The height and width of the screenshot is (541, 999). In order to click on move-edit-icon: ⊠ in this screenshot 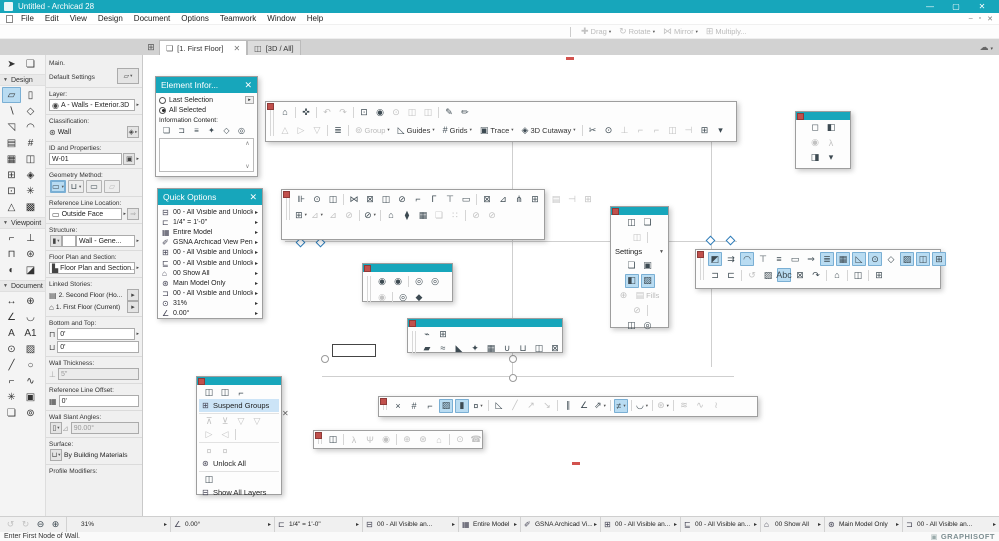, I will do `click(487, 199)`.